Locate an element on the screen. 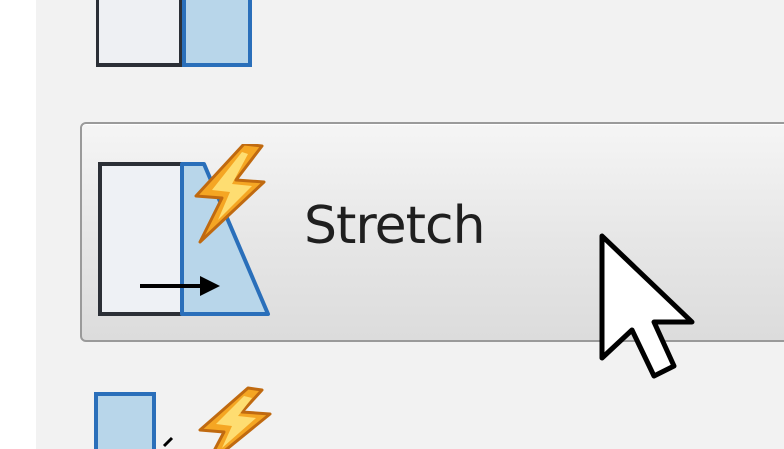 The height and width of the screenshot is (449, 784). stretch-button-label: Stretch is located at coordinates (395, 226).